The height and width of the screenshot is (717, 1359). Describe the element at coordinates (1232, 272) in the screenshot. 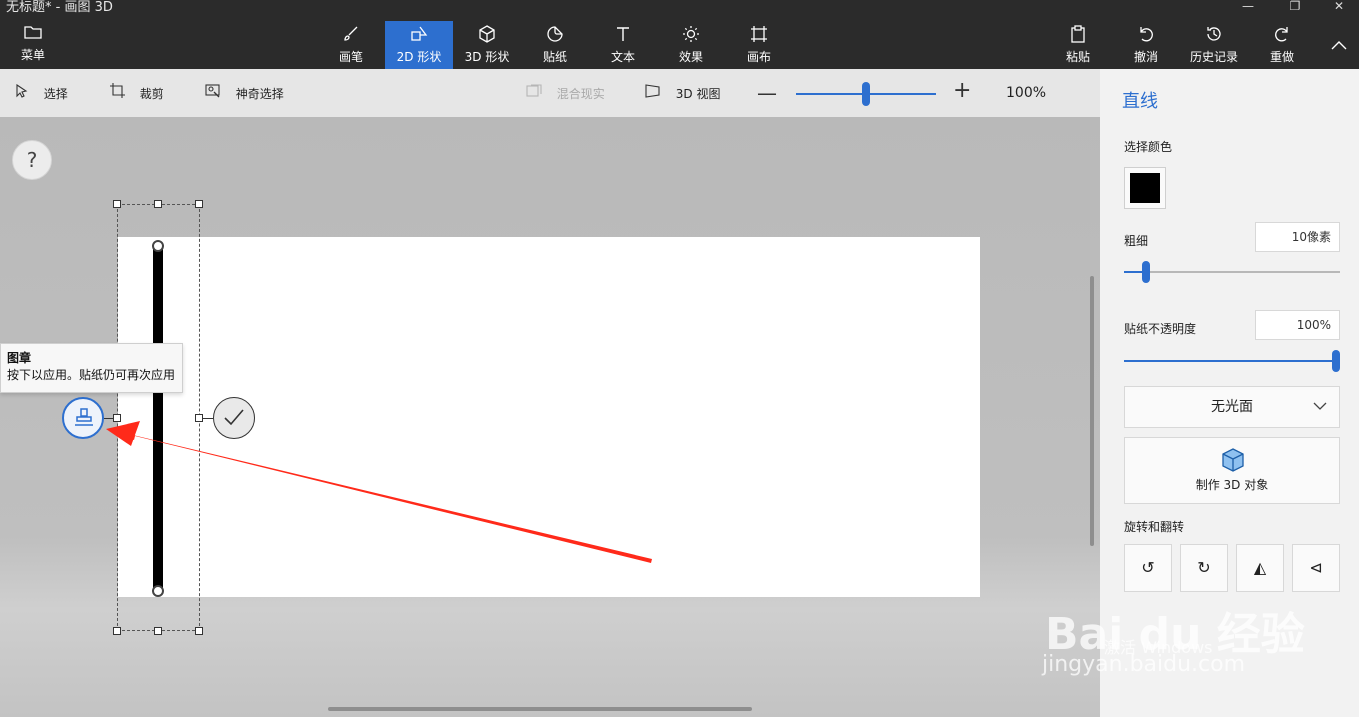

I see `thickness-slider-track` at that location.